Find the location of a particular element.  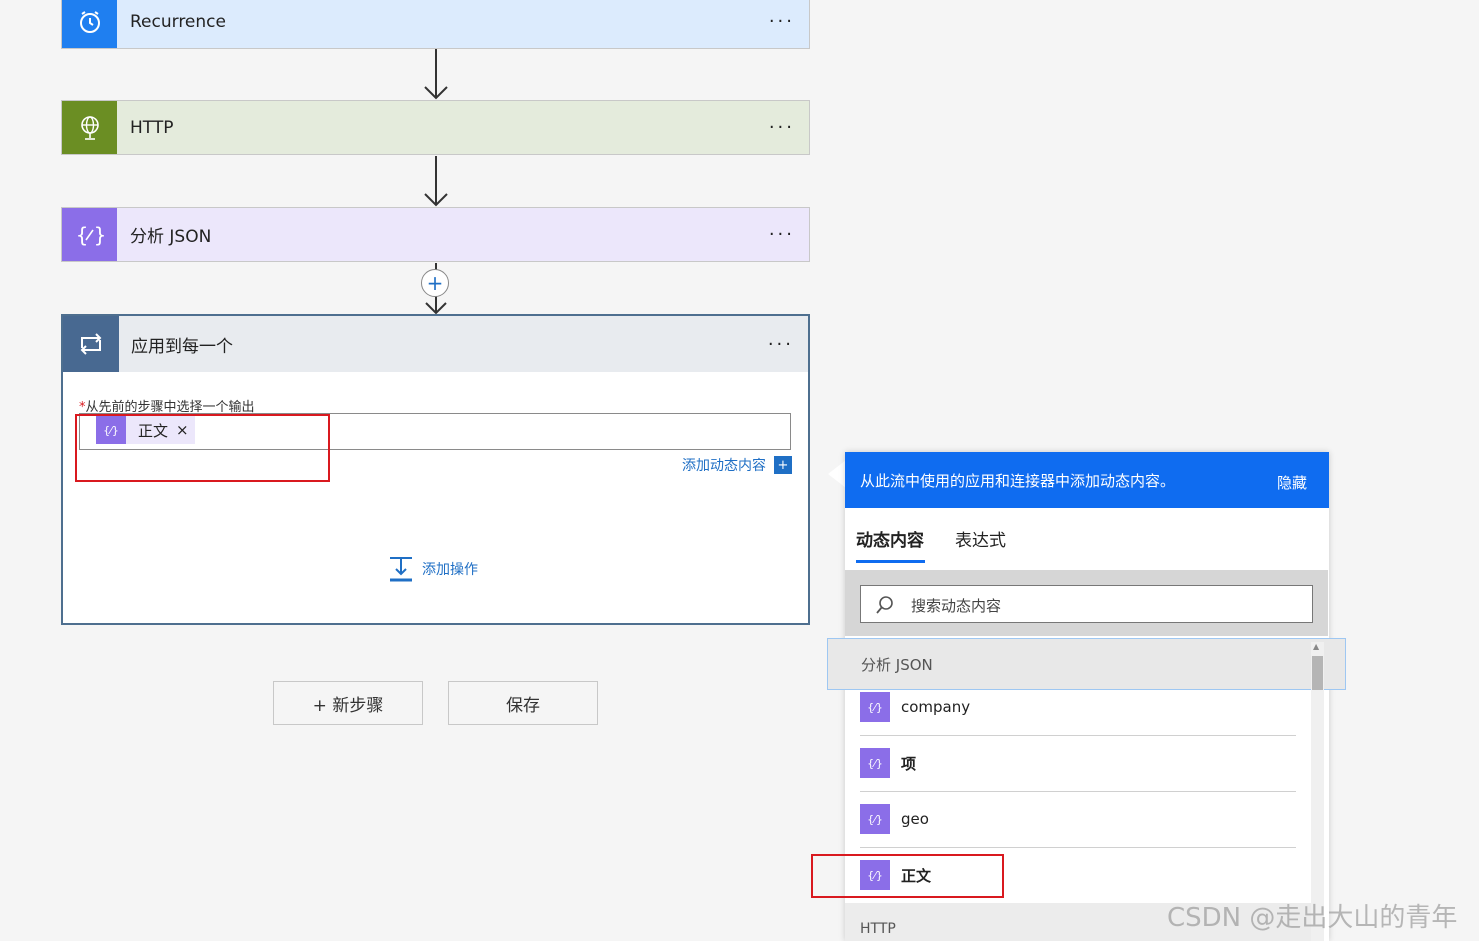

loop-icon is located at coordinates (91, 344).